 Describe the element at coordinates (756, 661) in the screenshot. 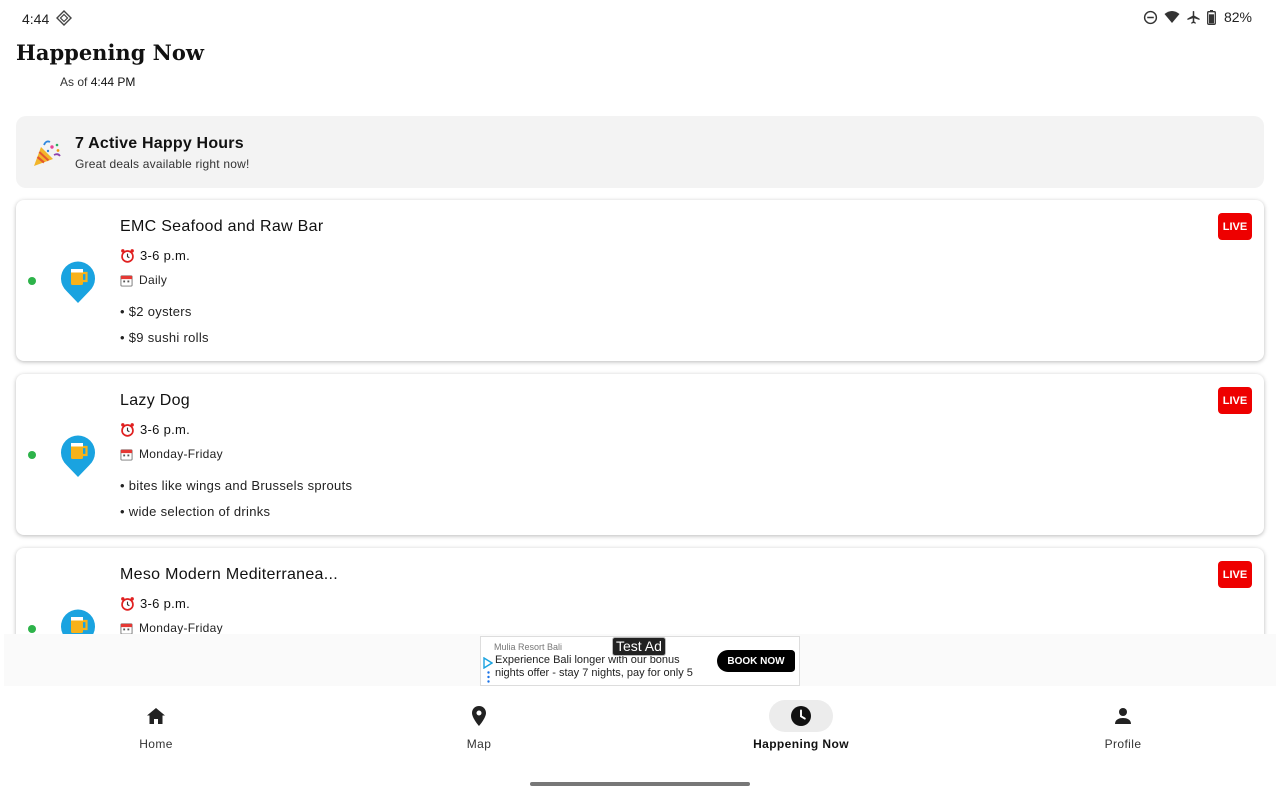

I see `ad-book-now-button: BOOK NOW` at that location.